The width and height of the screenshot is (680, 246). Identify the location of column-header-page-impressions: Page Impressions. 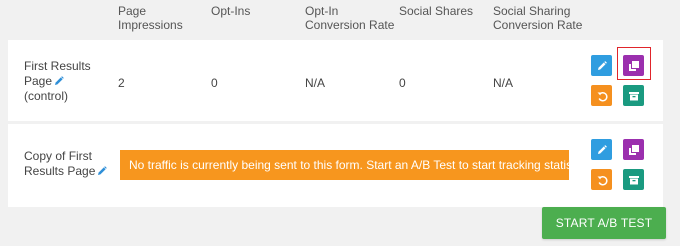
(150, 18).